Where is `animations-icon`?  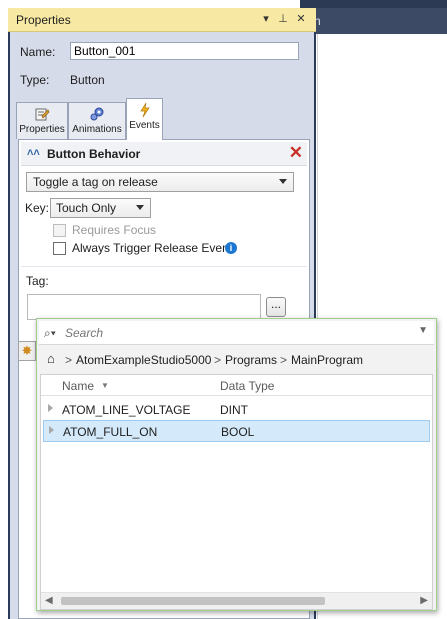 animations-icon is located at coordinates (97, 114).